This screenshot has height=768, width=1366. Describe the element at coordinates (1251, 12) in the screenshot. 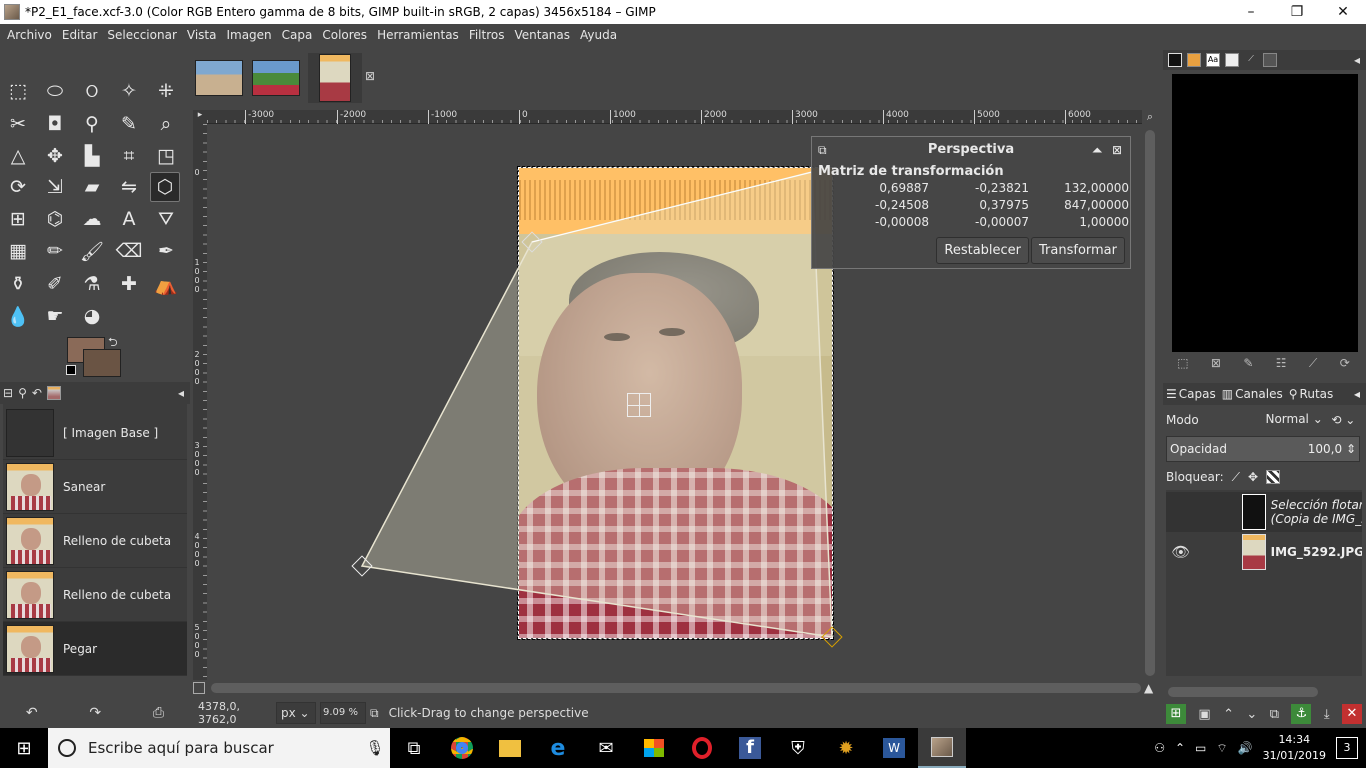

I see `minimize-button: –` at that location.